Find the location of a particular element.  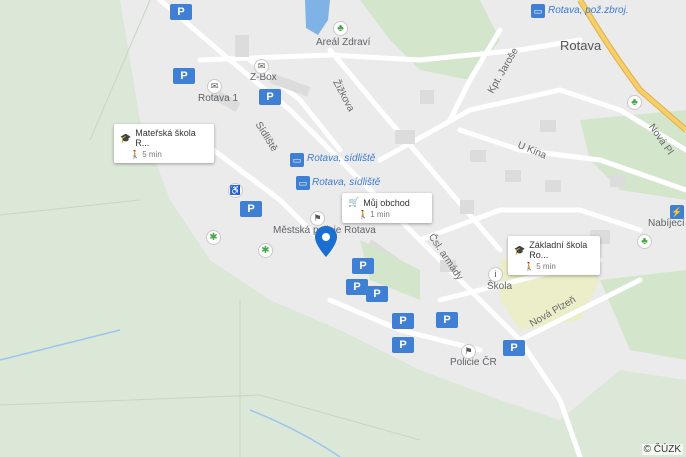

charging-station-icon: ⚡ is located at coordinates (677, 212).